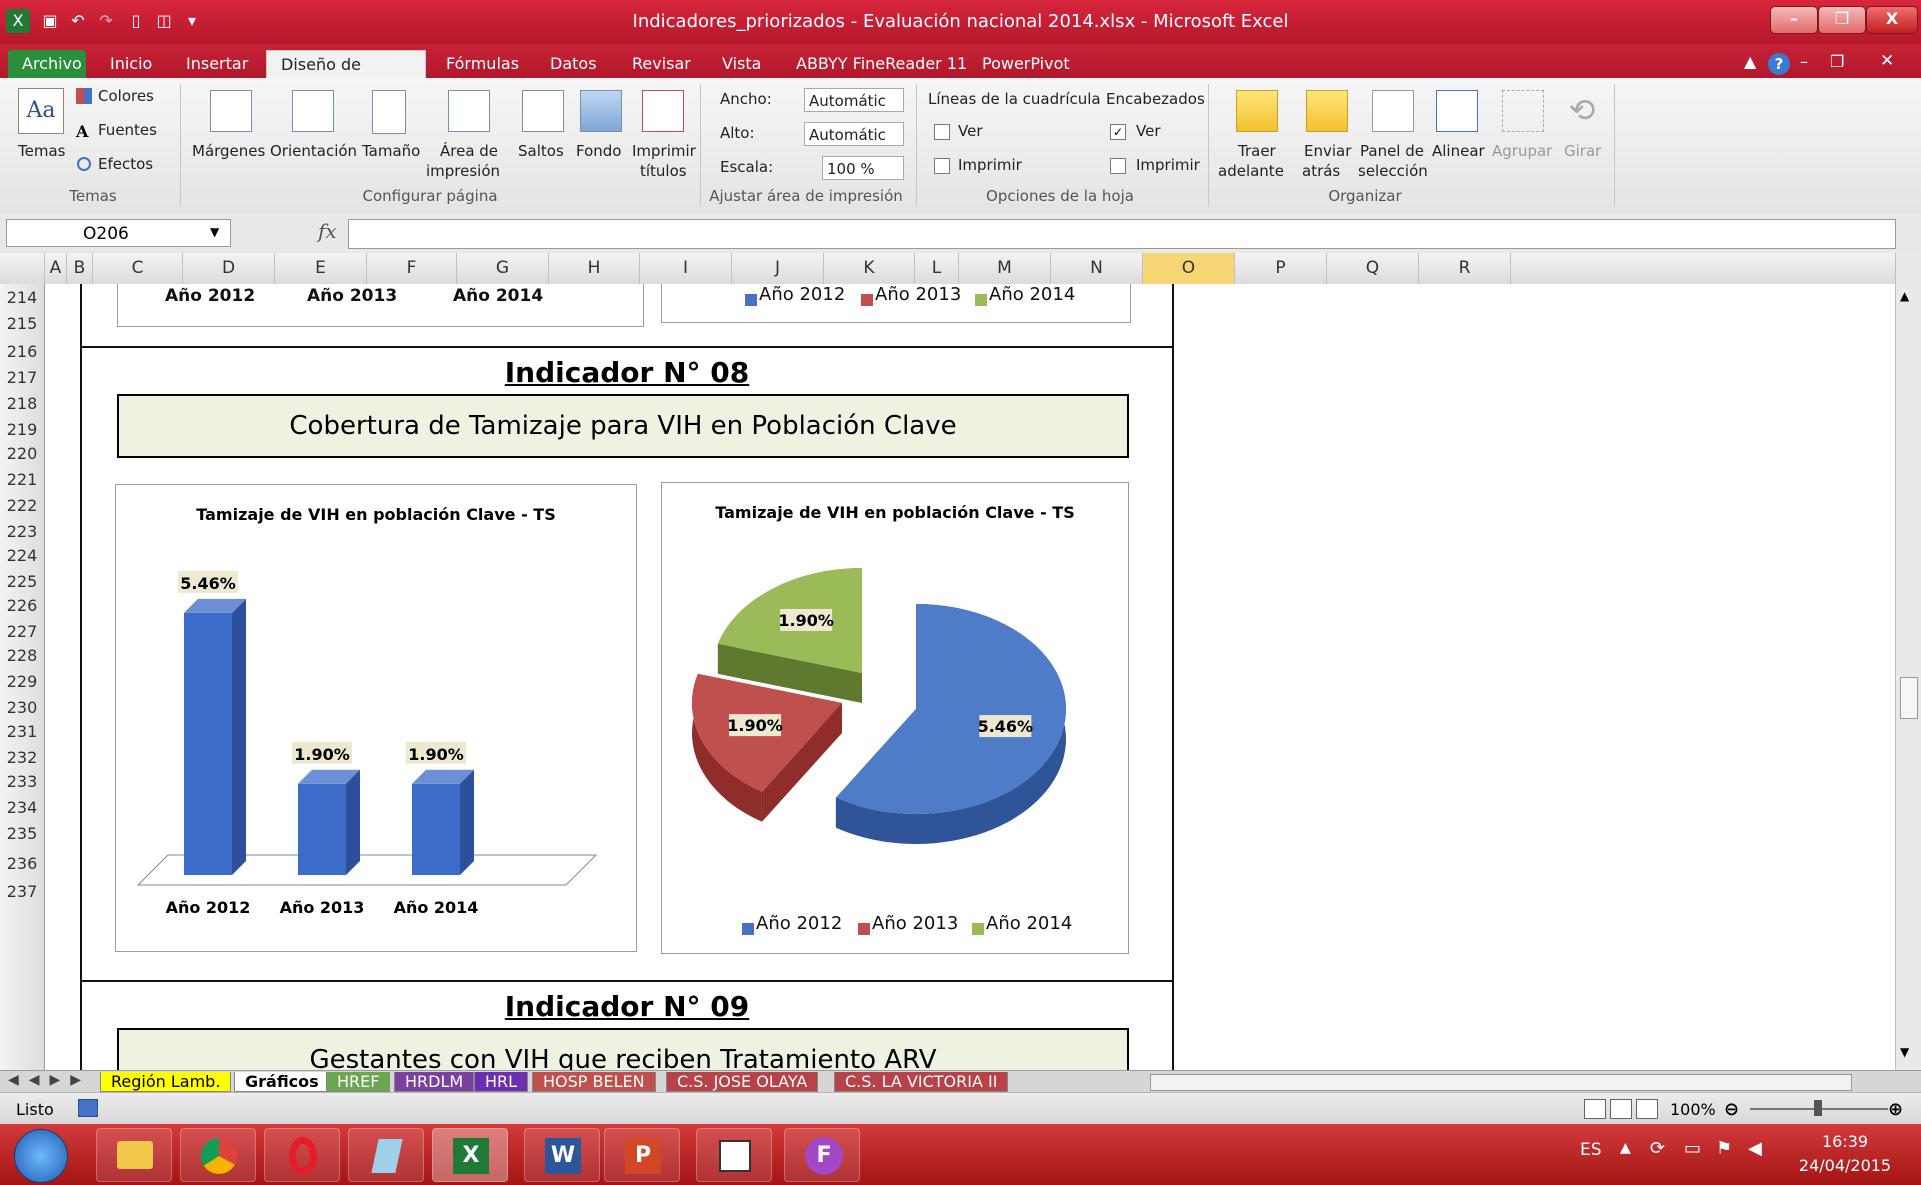  What do you see at coordinates (118, 233) in the screenshot?
I see `name-box: O206` at bounding box center [118, 233].